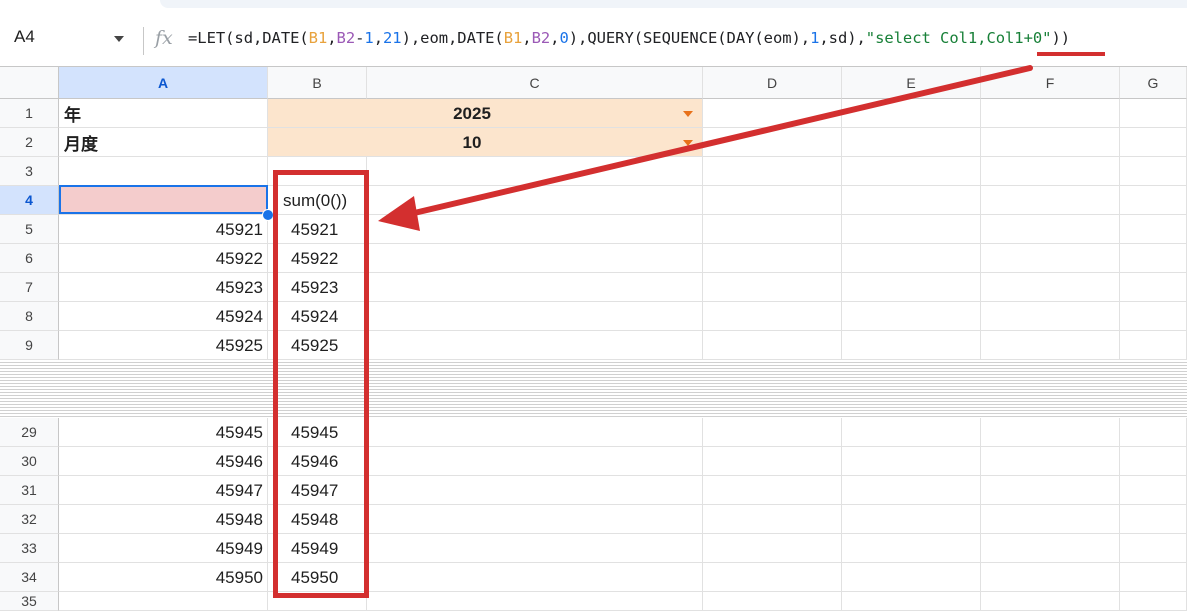 The height and width of the screenshot is (611, 1187). I want to click on annotation-arrow, so click(705, 148).